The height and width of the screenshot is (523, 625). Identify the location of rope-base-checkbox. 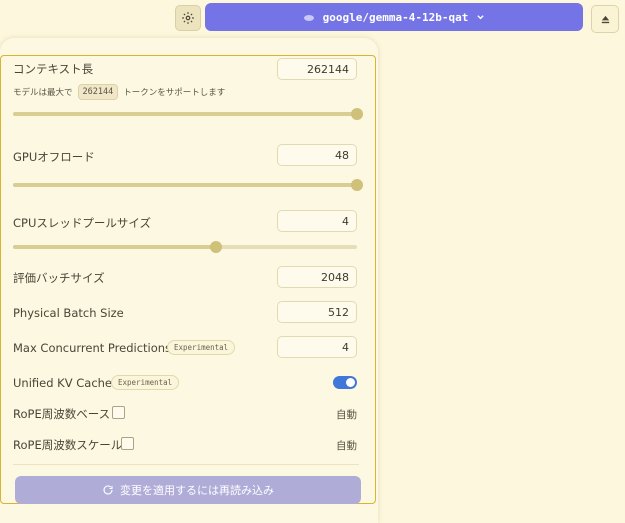
(118, 412).